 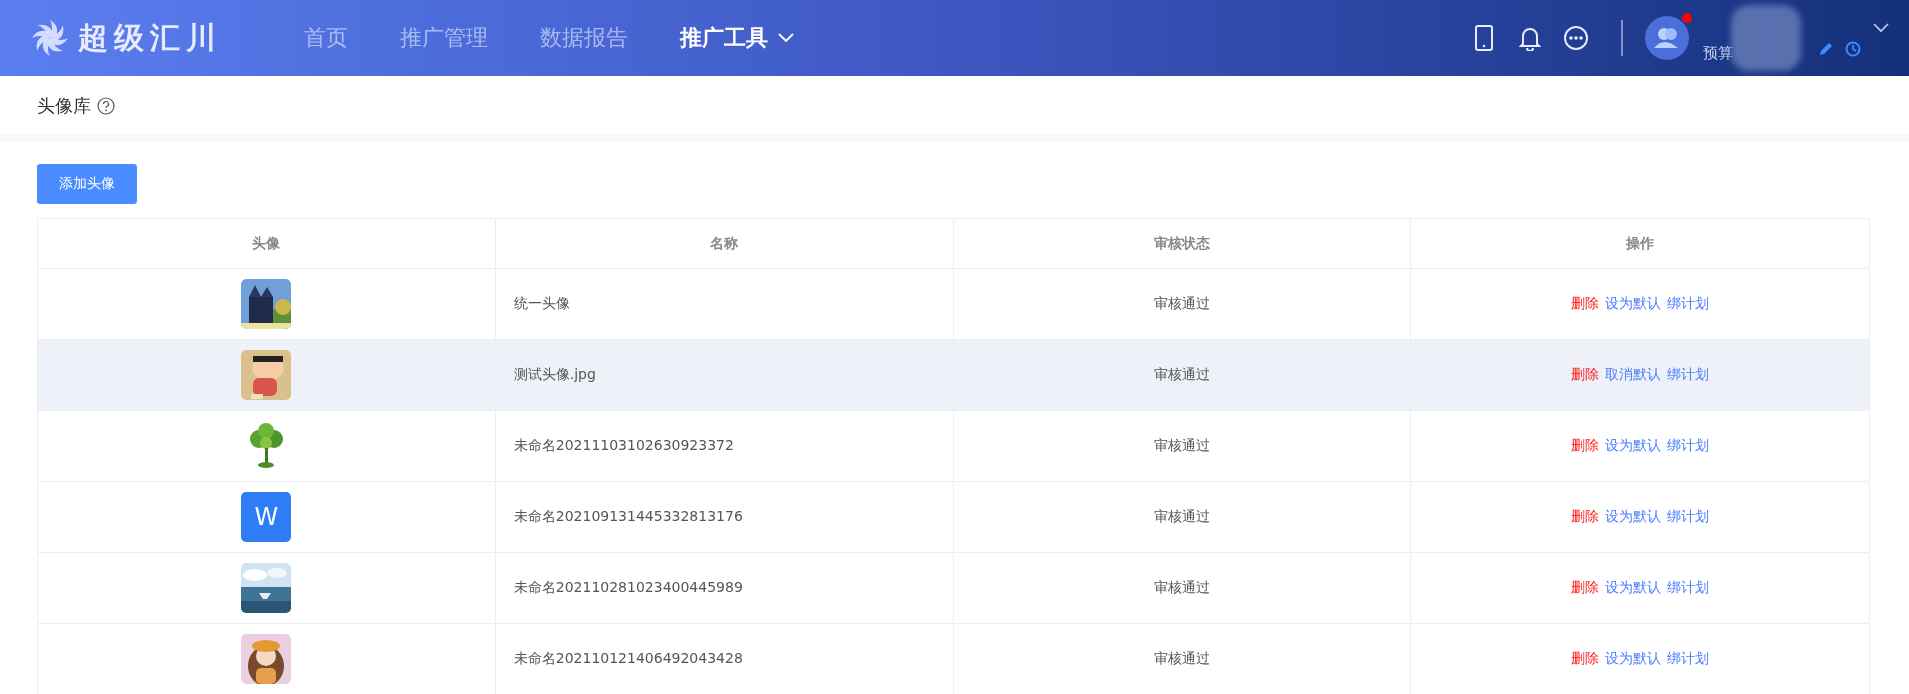 I want to click on blurred-area, so click(x=1766, y=38).